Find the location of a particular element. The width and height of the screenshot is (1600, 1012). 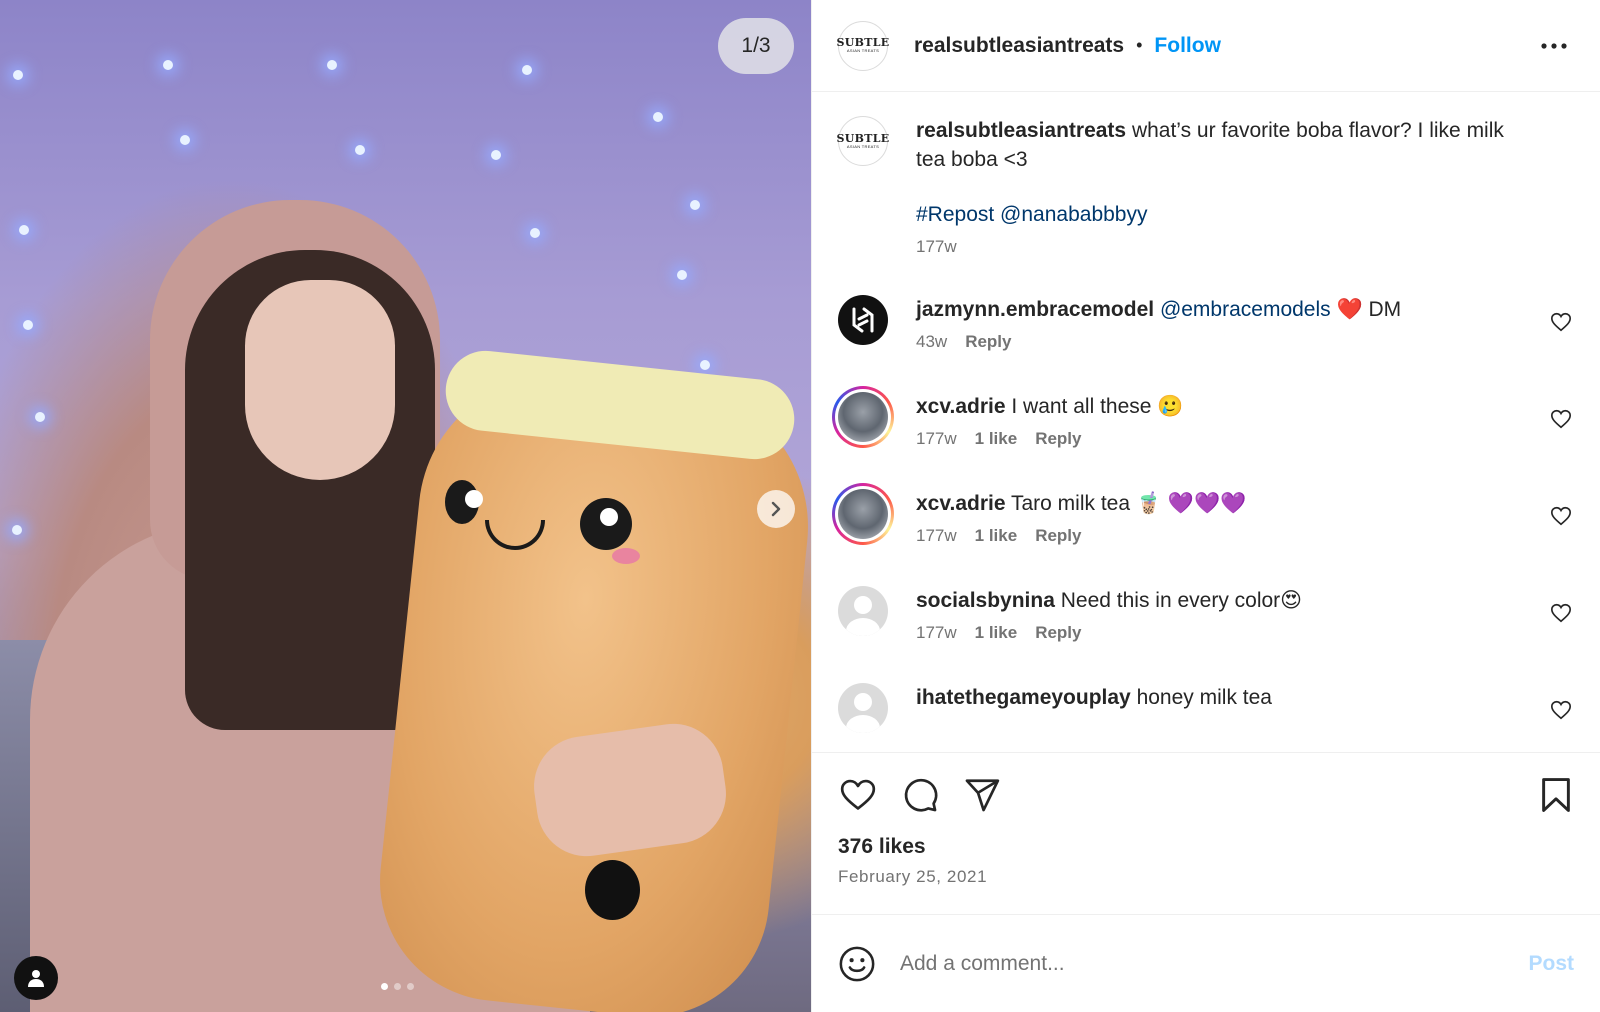

comment-username: ihatethegameyouplay is located at coordinates (1023, 697).